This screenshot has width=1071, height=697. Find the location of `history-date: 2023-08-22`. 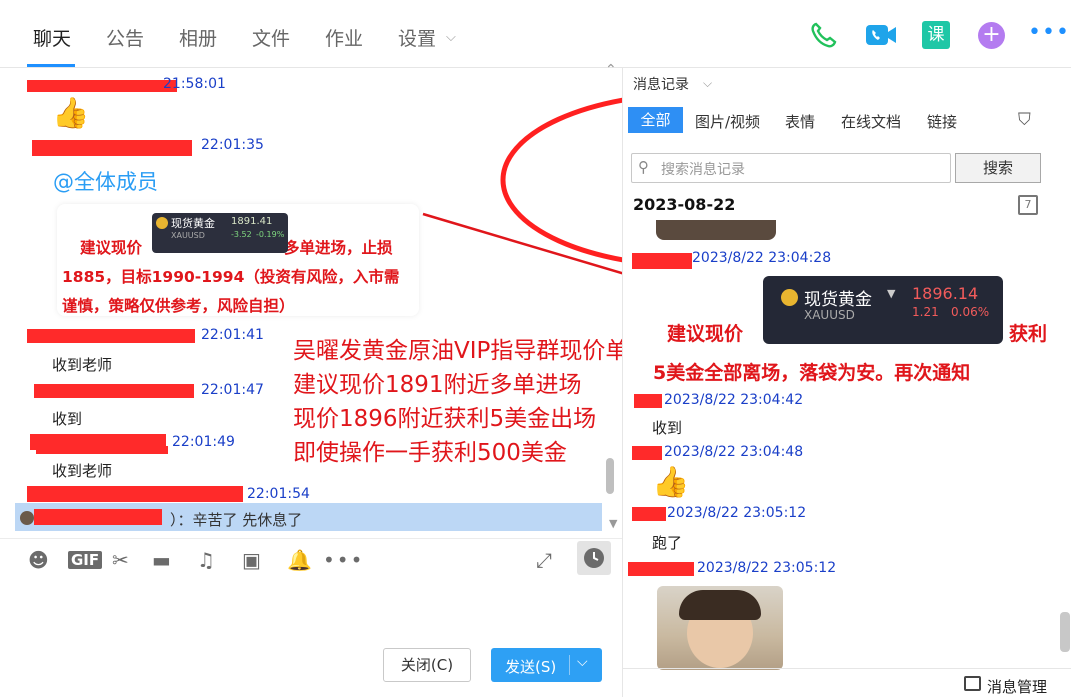

history-date: 2023-08-22 is located at coordinates (684, 204).